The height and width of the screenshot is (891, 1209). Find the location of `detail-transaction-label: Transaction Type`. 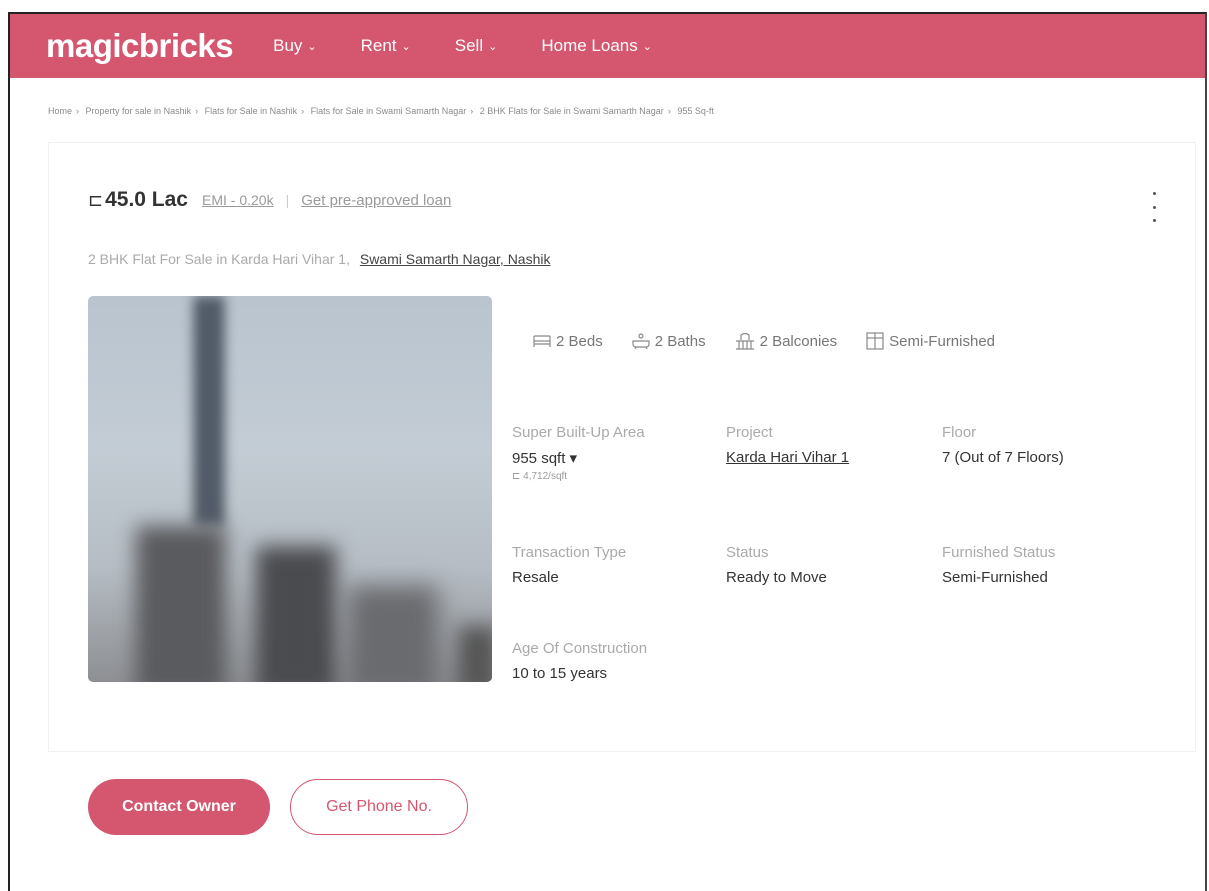

detail-transaction-label: Transaction Type is located at coordinates (569, 552).